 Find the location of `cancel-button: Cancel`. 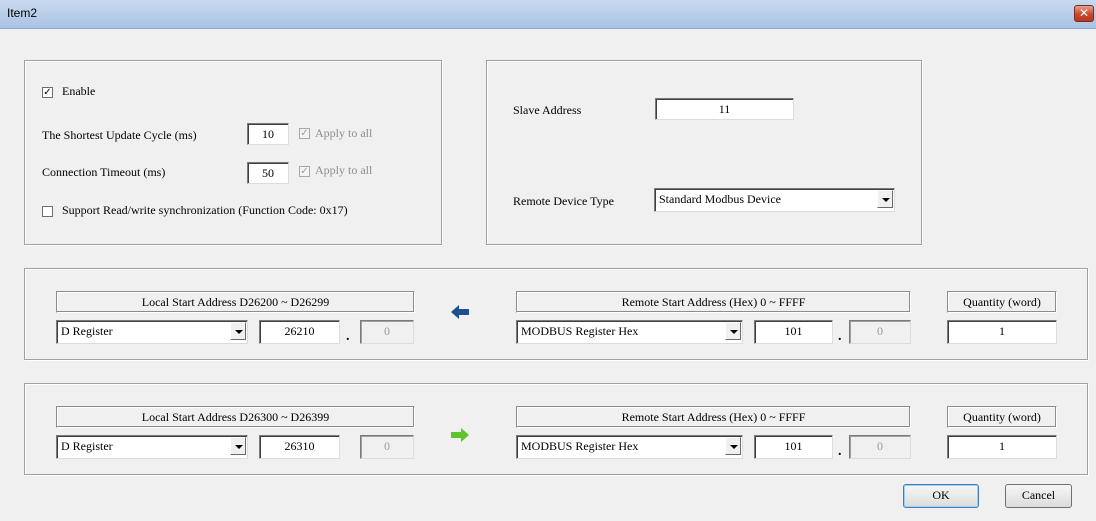

cancel-button: Cancel is located at coordinates (1038, 496).